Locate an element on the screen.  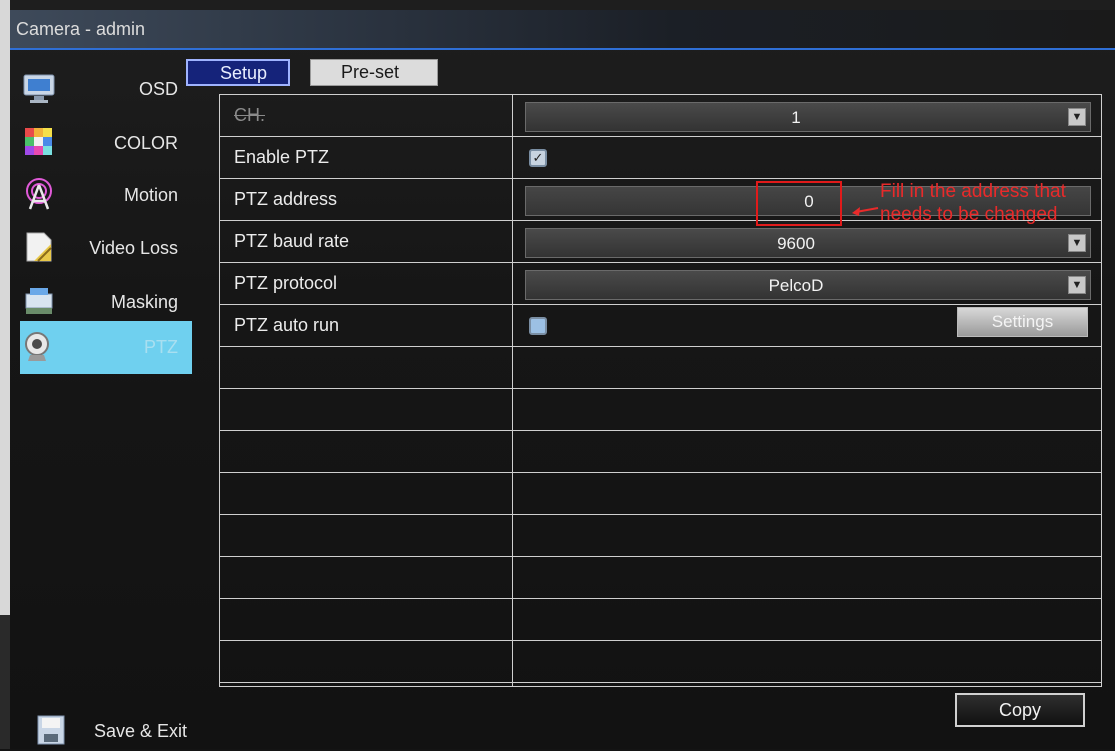
settings-button: Settings is located at coordinates (1022, 322).